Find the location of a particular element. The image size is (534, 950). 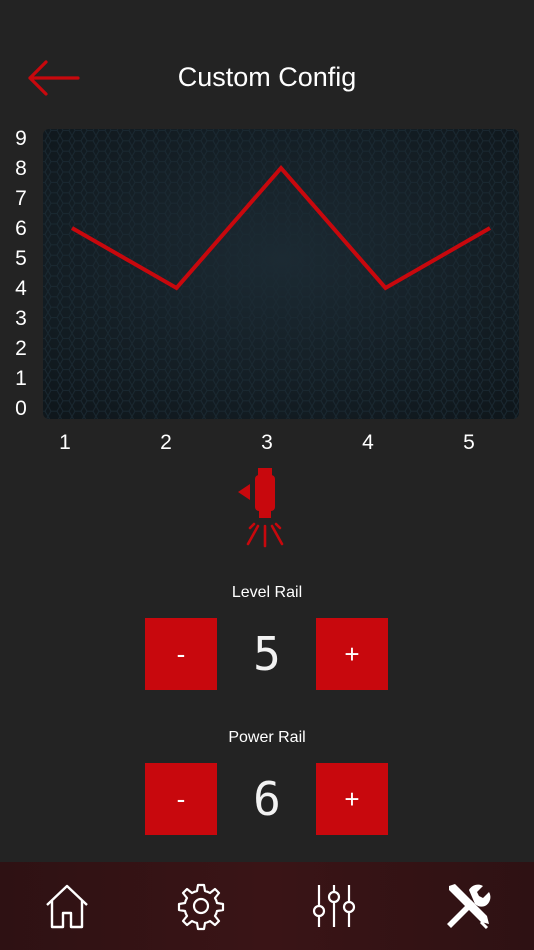

x-tick-label: 2 is located at coordinates (166, 442).